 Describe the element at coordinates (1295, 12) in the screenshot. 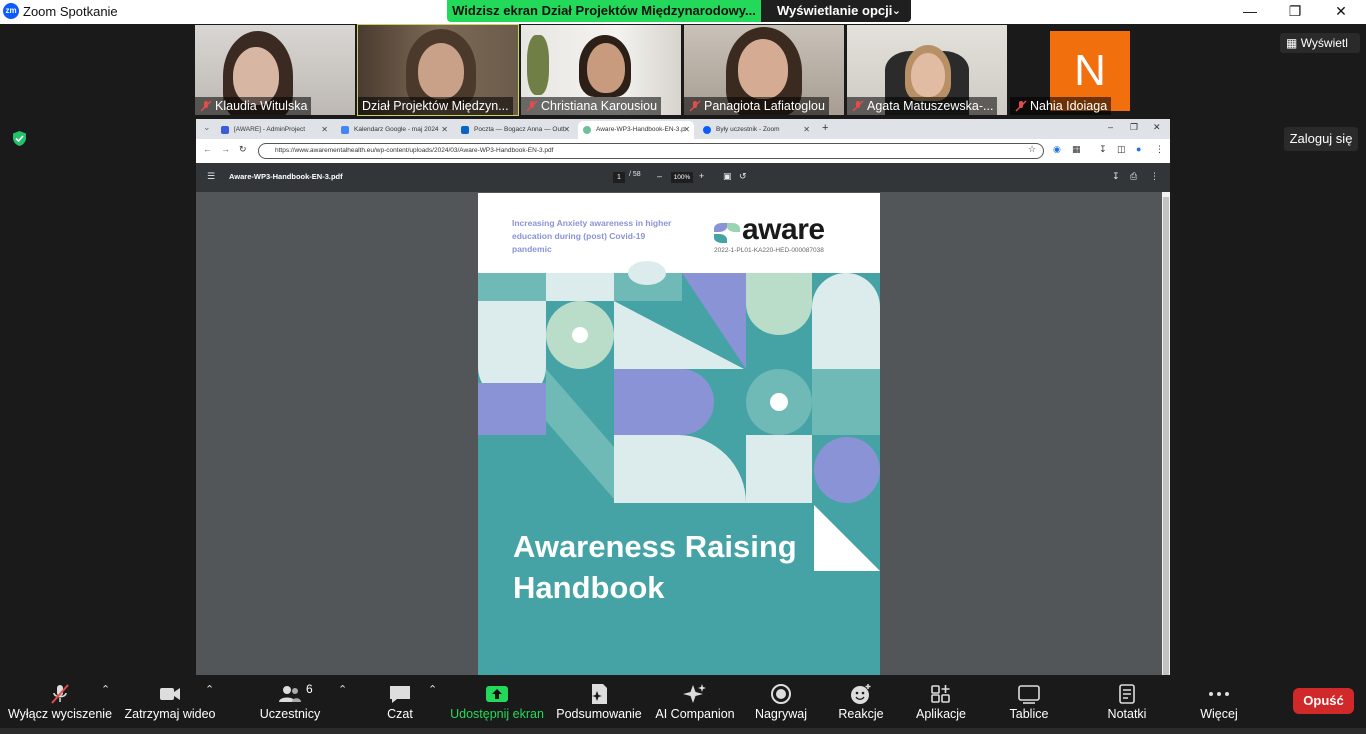

I see `restore-button: ❐` at that location.